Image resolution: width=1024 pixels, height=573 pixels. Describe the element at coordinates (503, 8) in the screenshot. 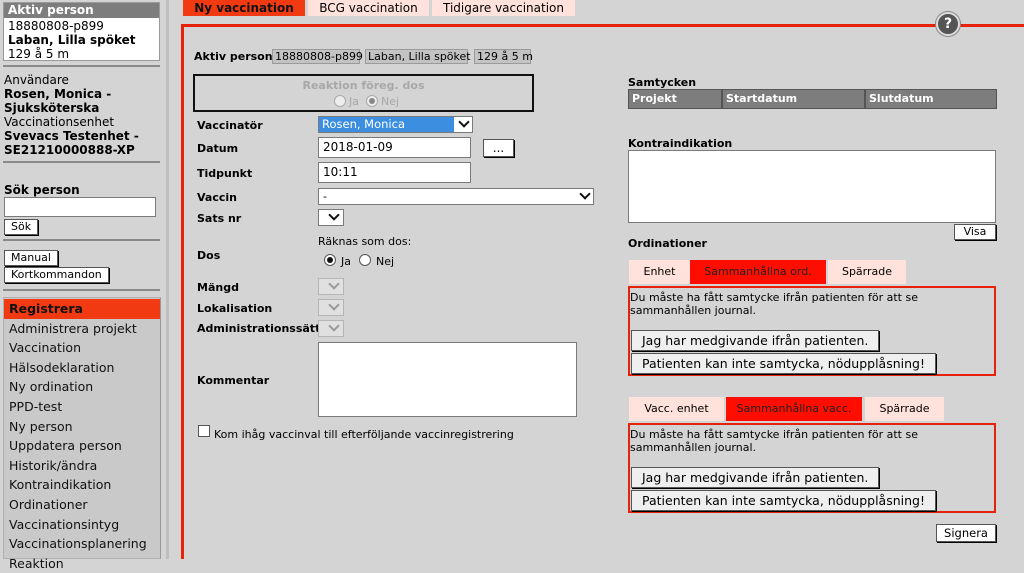

I see `tab-tidigare-vaccination: Tidigare vaccination` at that location.